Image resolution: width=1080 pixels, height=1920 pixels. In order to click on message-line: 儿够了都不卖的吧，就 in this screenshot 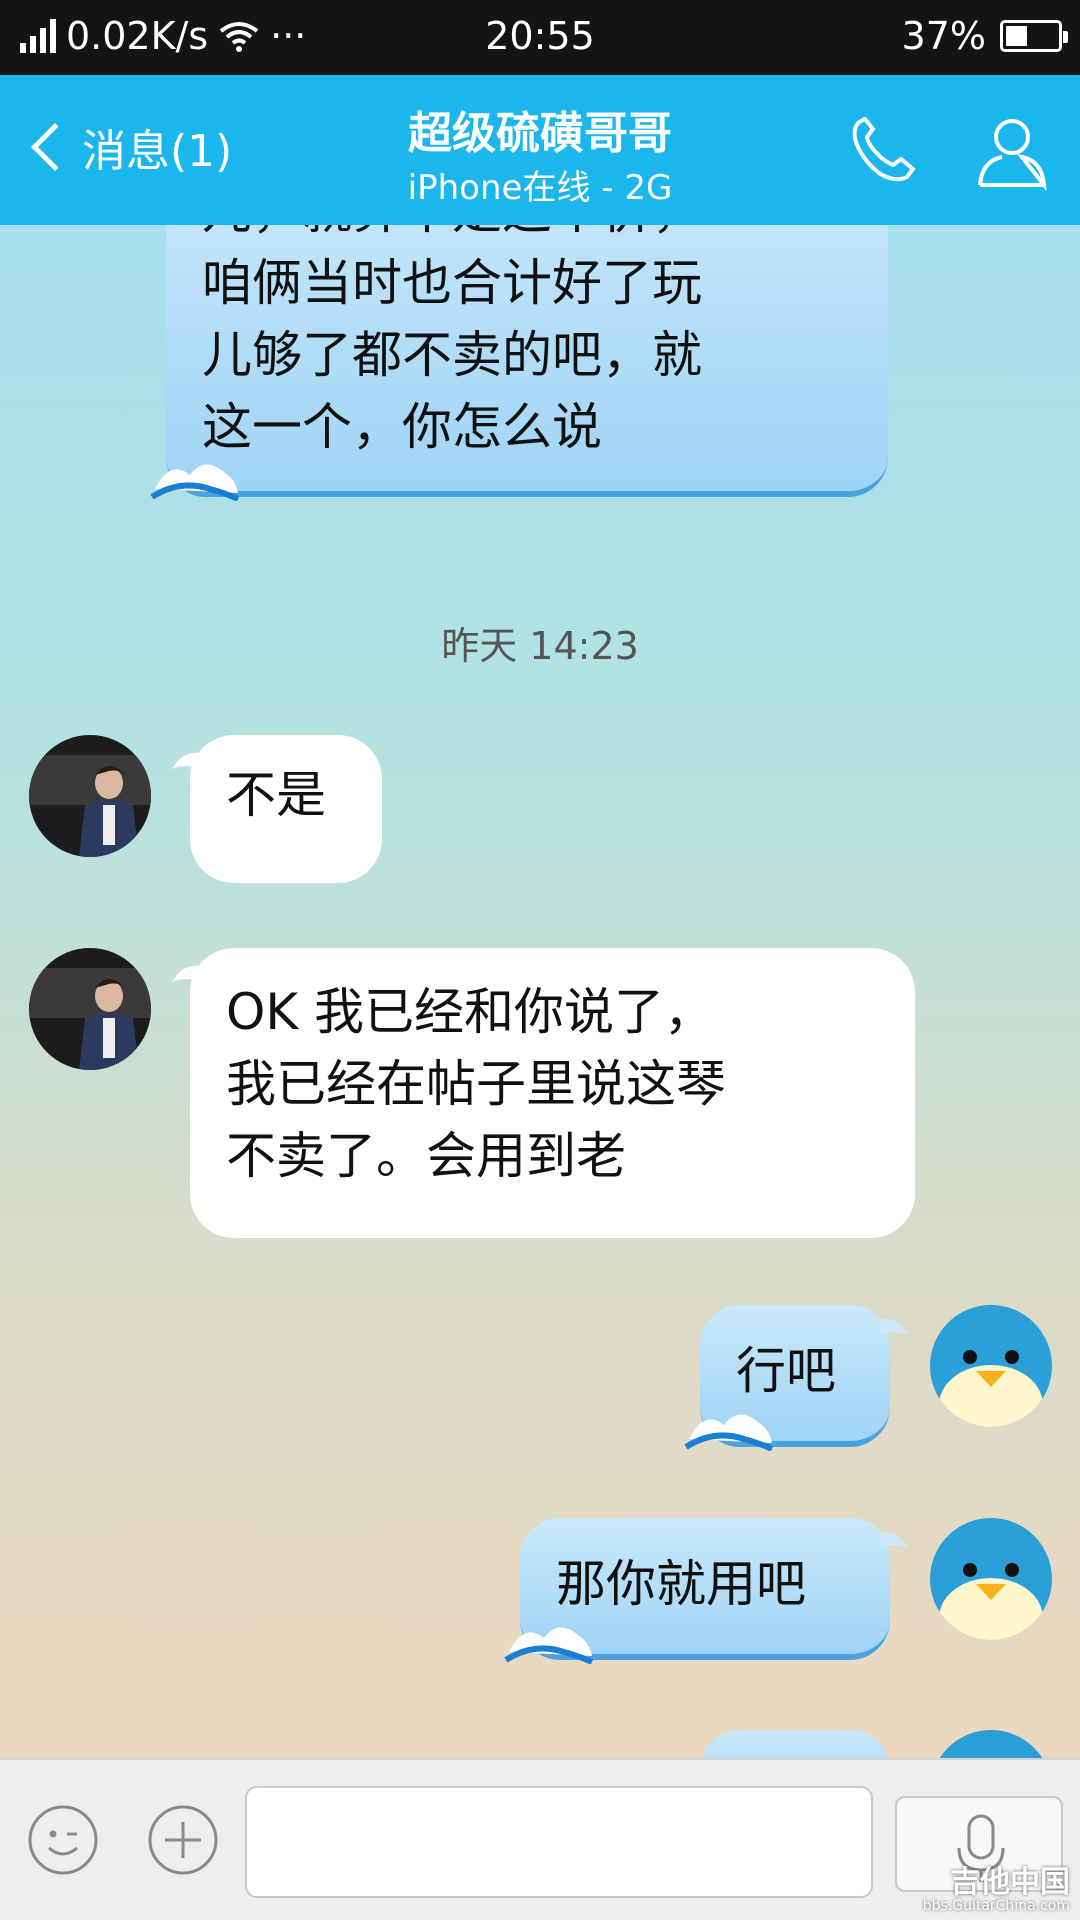, I will do `click(452, 355)`.